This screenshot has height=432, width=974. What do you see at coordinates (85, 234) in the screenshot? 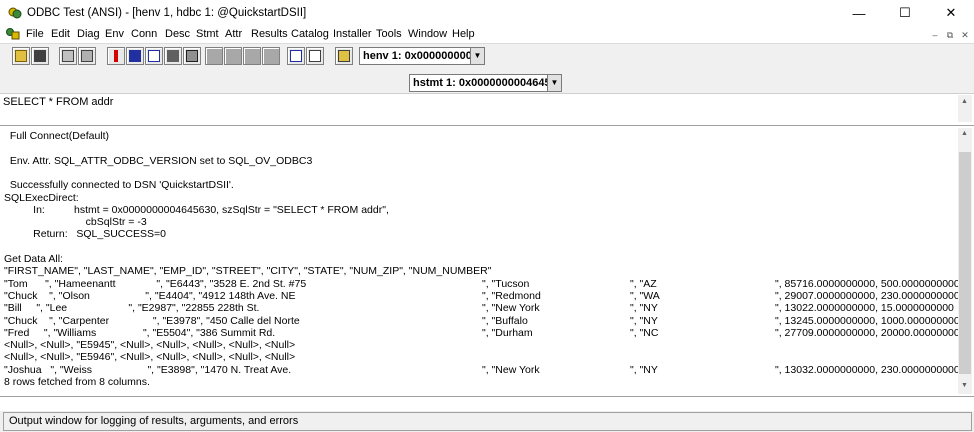
I see `output-line: Return: SQL_SUCCESS=0` at bounding box center [85, 234].